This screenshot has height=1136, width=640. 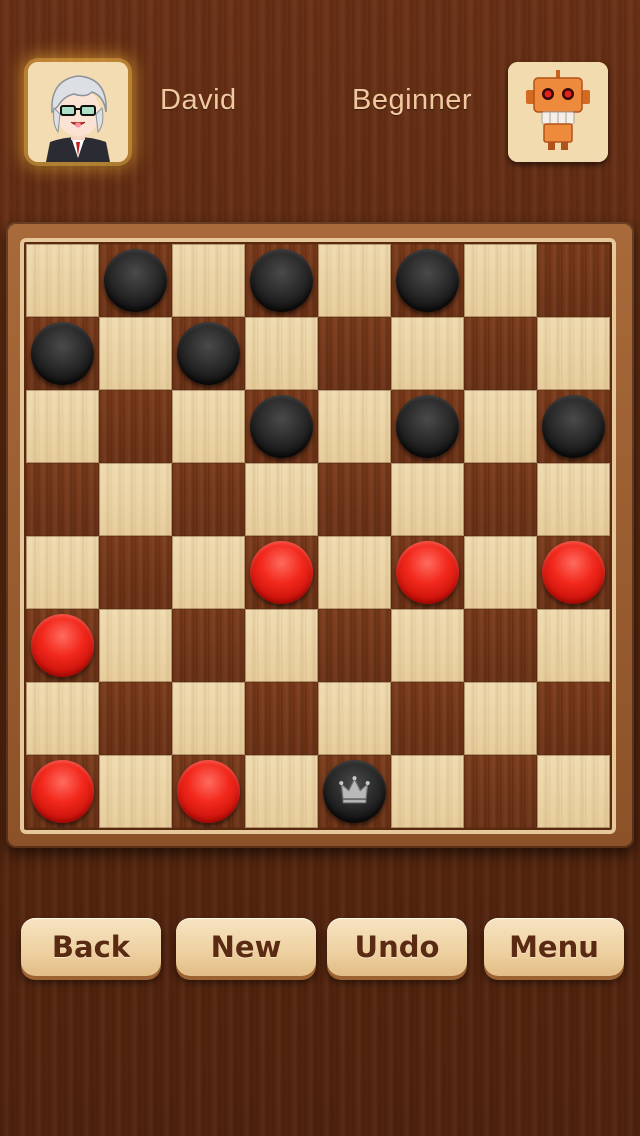 I want to click on player-avatar-ai, so click(x=558, y=112).